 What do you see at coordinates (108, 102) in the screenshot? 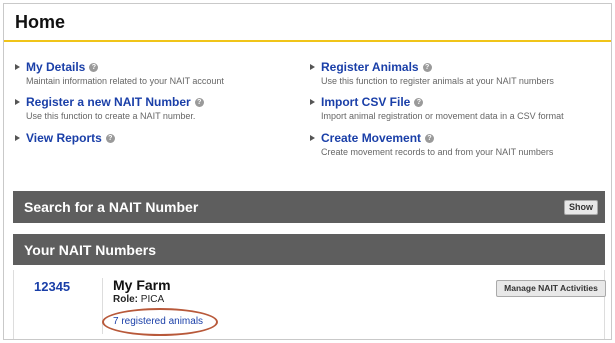
I see `link-label: Register a new NAIT Number` at bounding box center [108, 102].